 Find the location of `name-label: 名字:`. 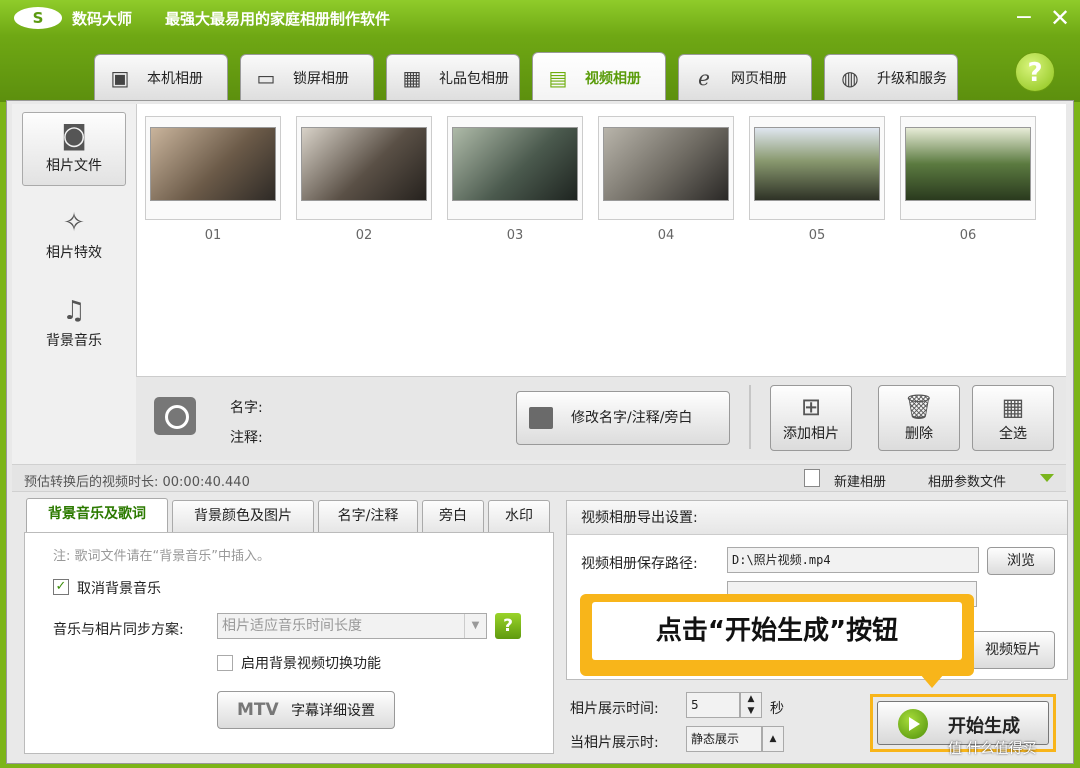

name-label: 名字: is located at coordinates (246, 408).